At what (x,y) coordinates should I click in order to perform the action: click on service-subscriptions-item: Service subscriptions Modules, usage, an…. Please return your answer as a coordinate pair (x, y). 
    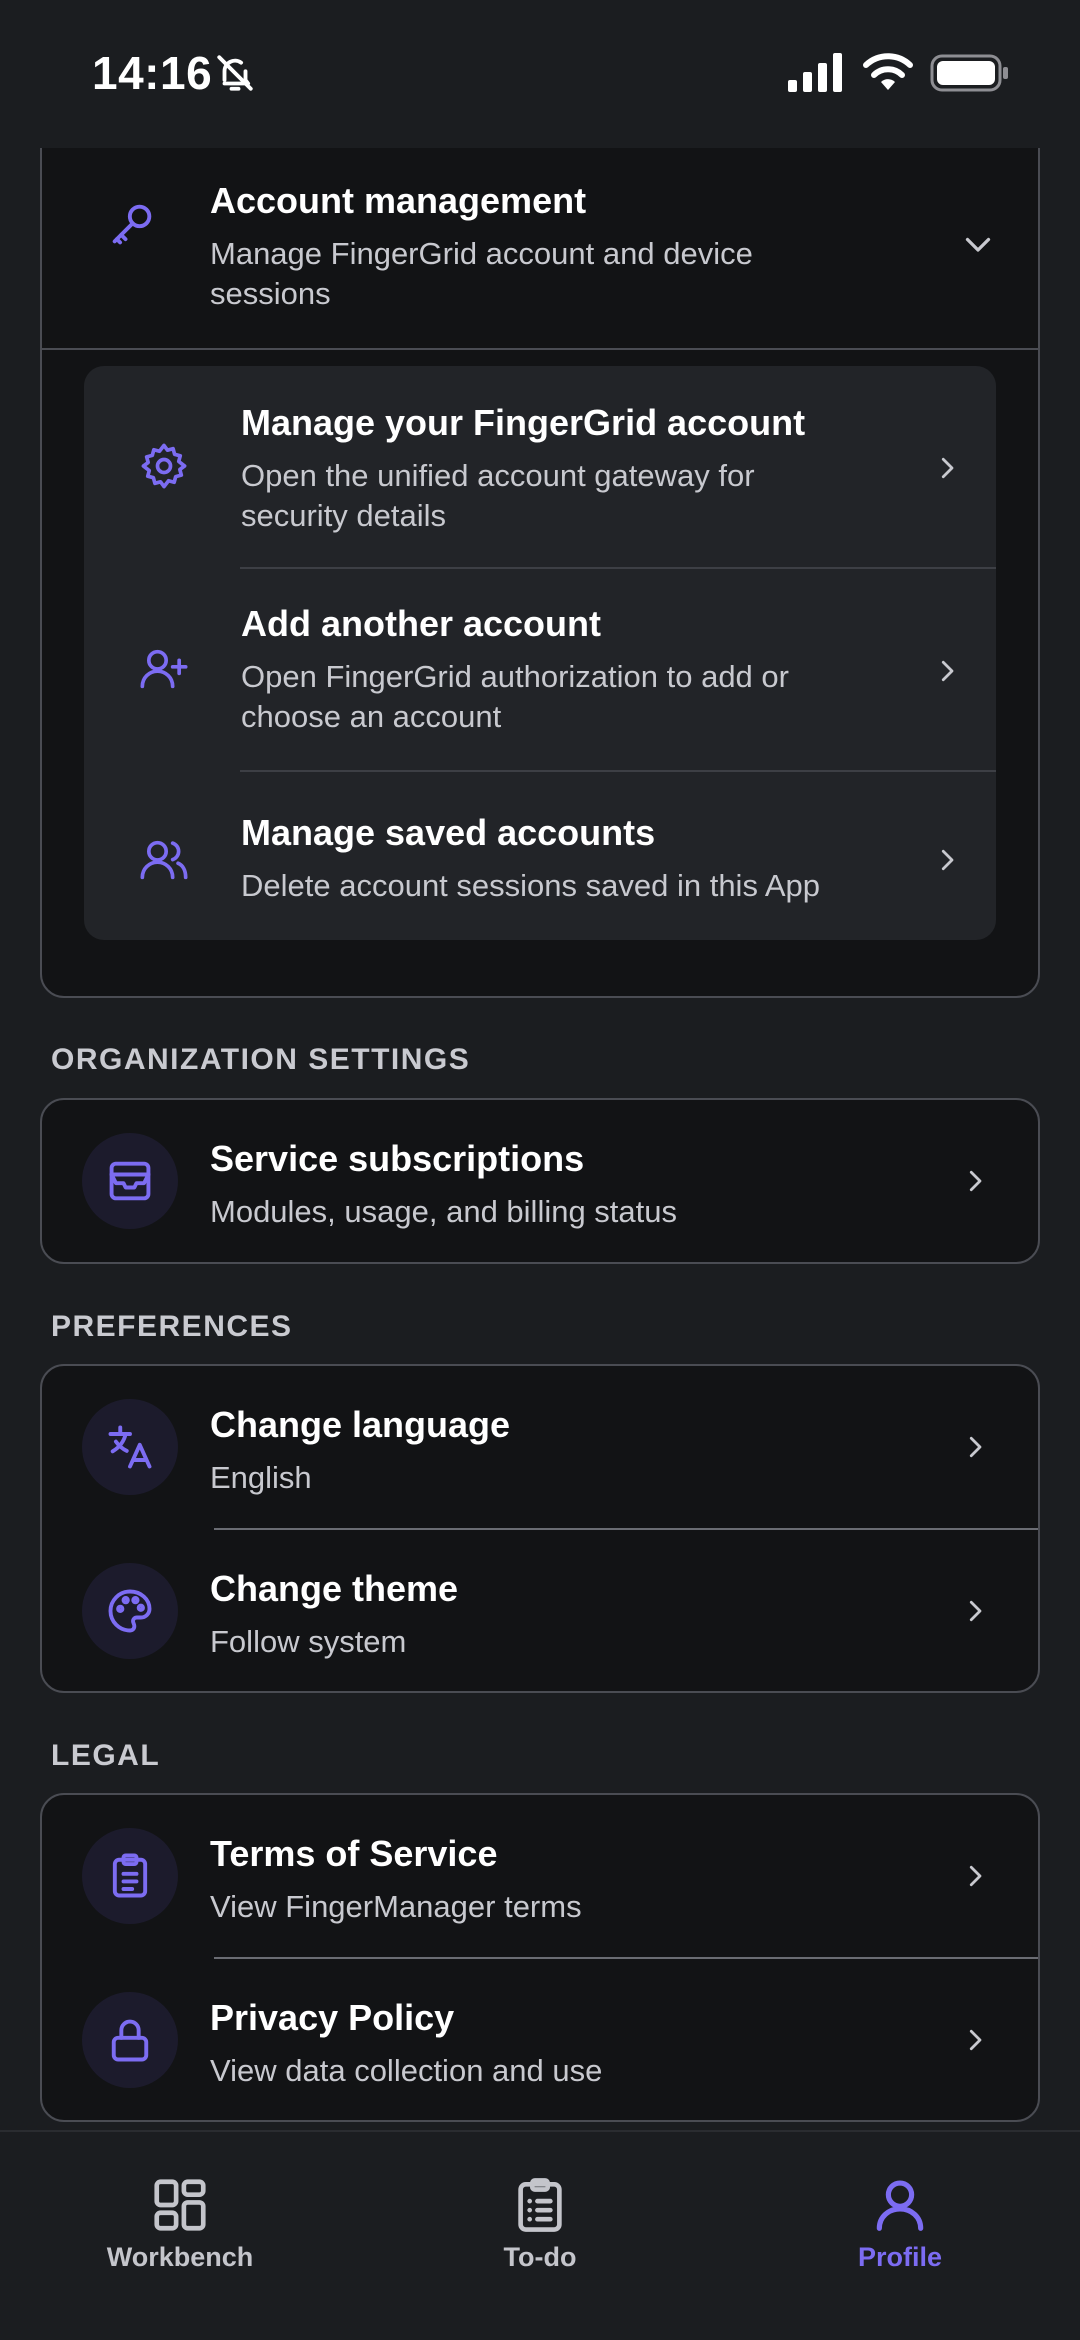
    Looking at the image, I should click on (540, 1181).